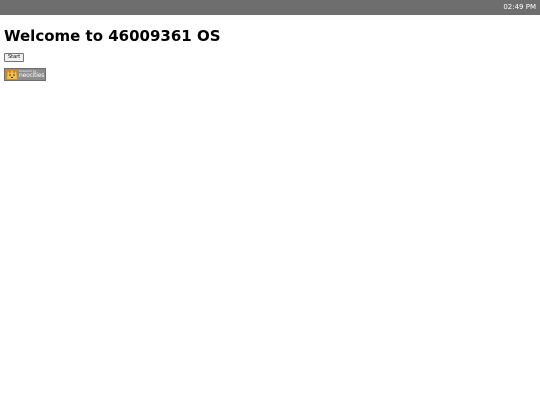 This screenshot has height=405, width=540. I want to click on neocities-badge: Powered by neocities, so click(25, 74).